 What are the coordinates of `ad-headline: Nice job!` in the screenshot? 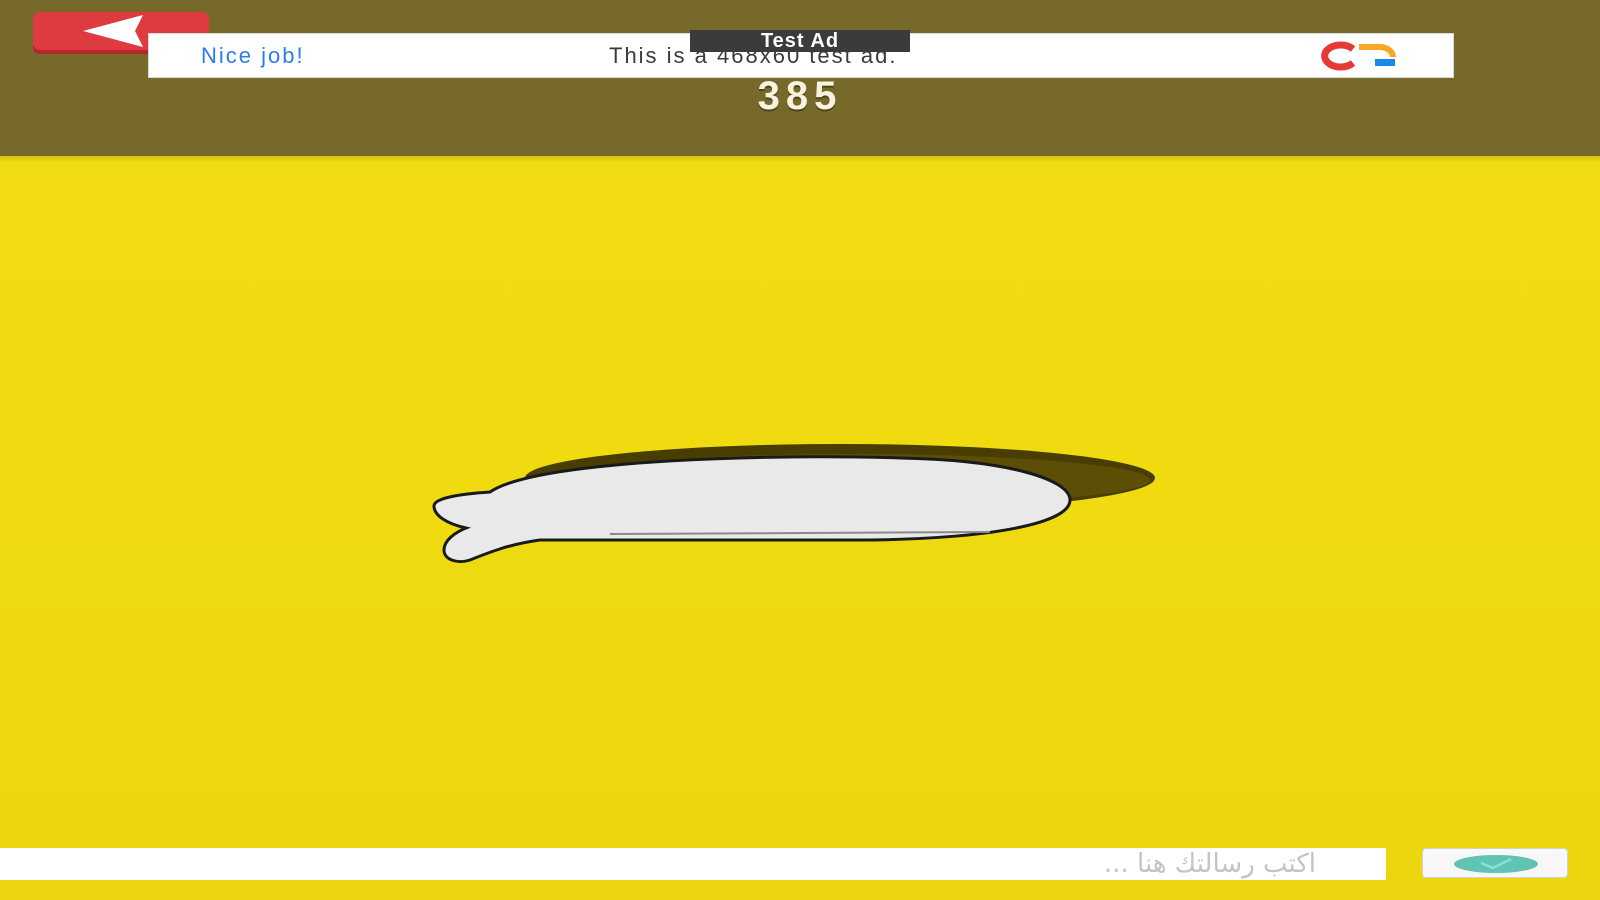 It's located at (253, 56).